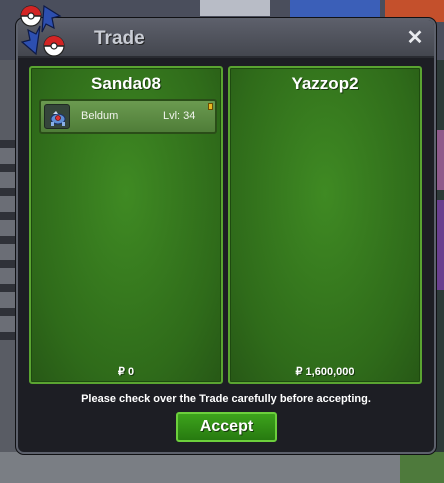  Describe the element at coordinates (210, 106) in the screenshot. I see `item-badge` at that location.